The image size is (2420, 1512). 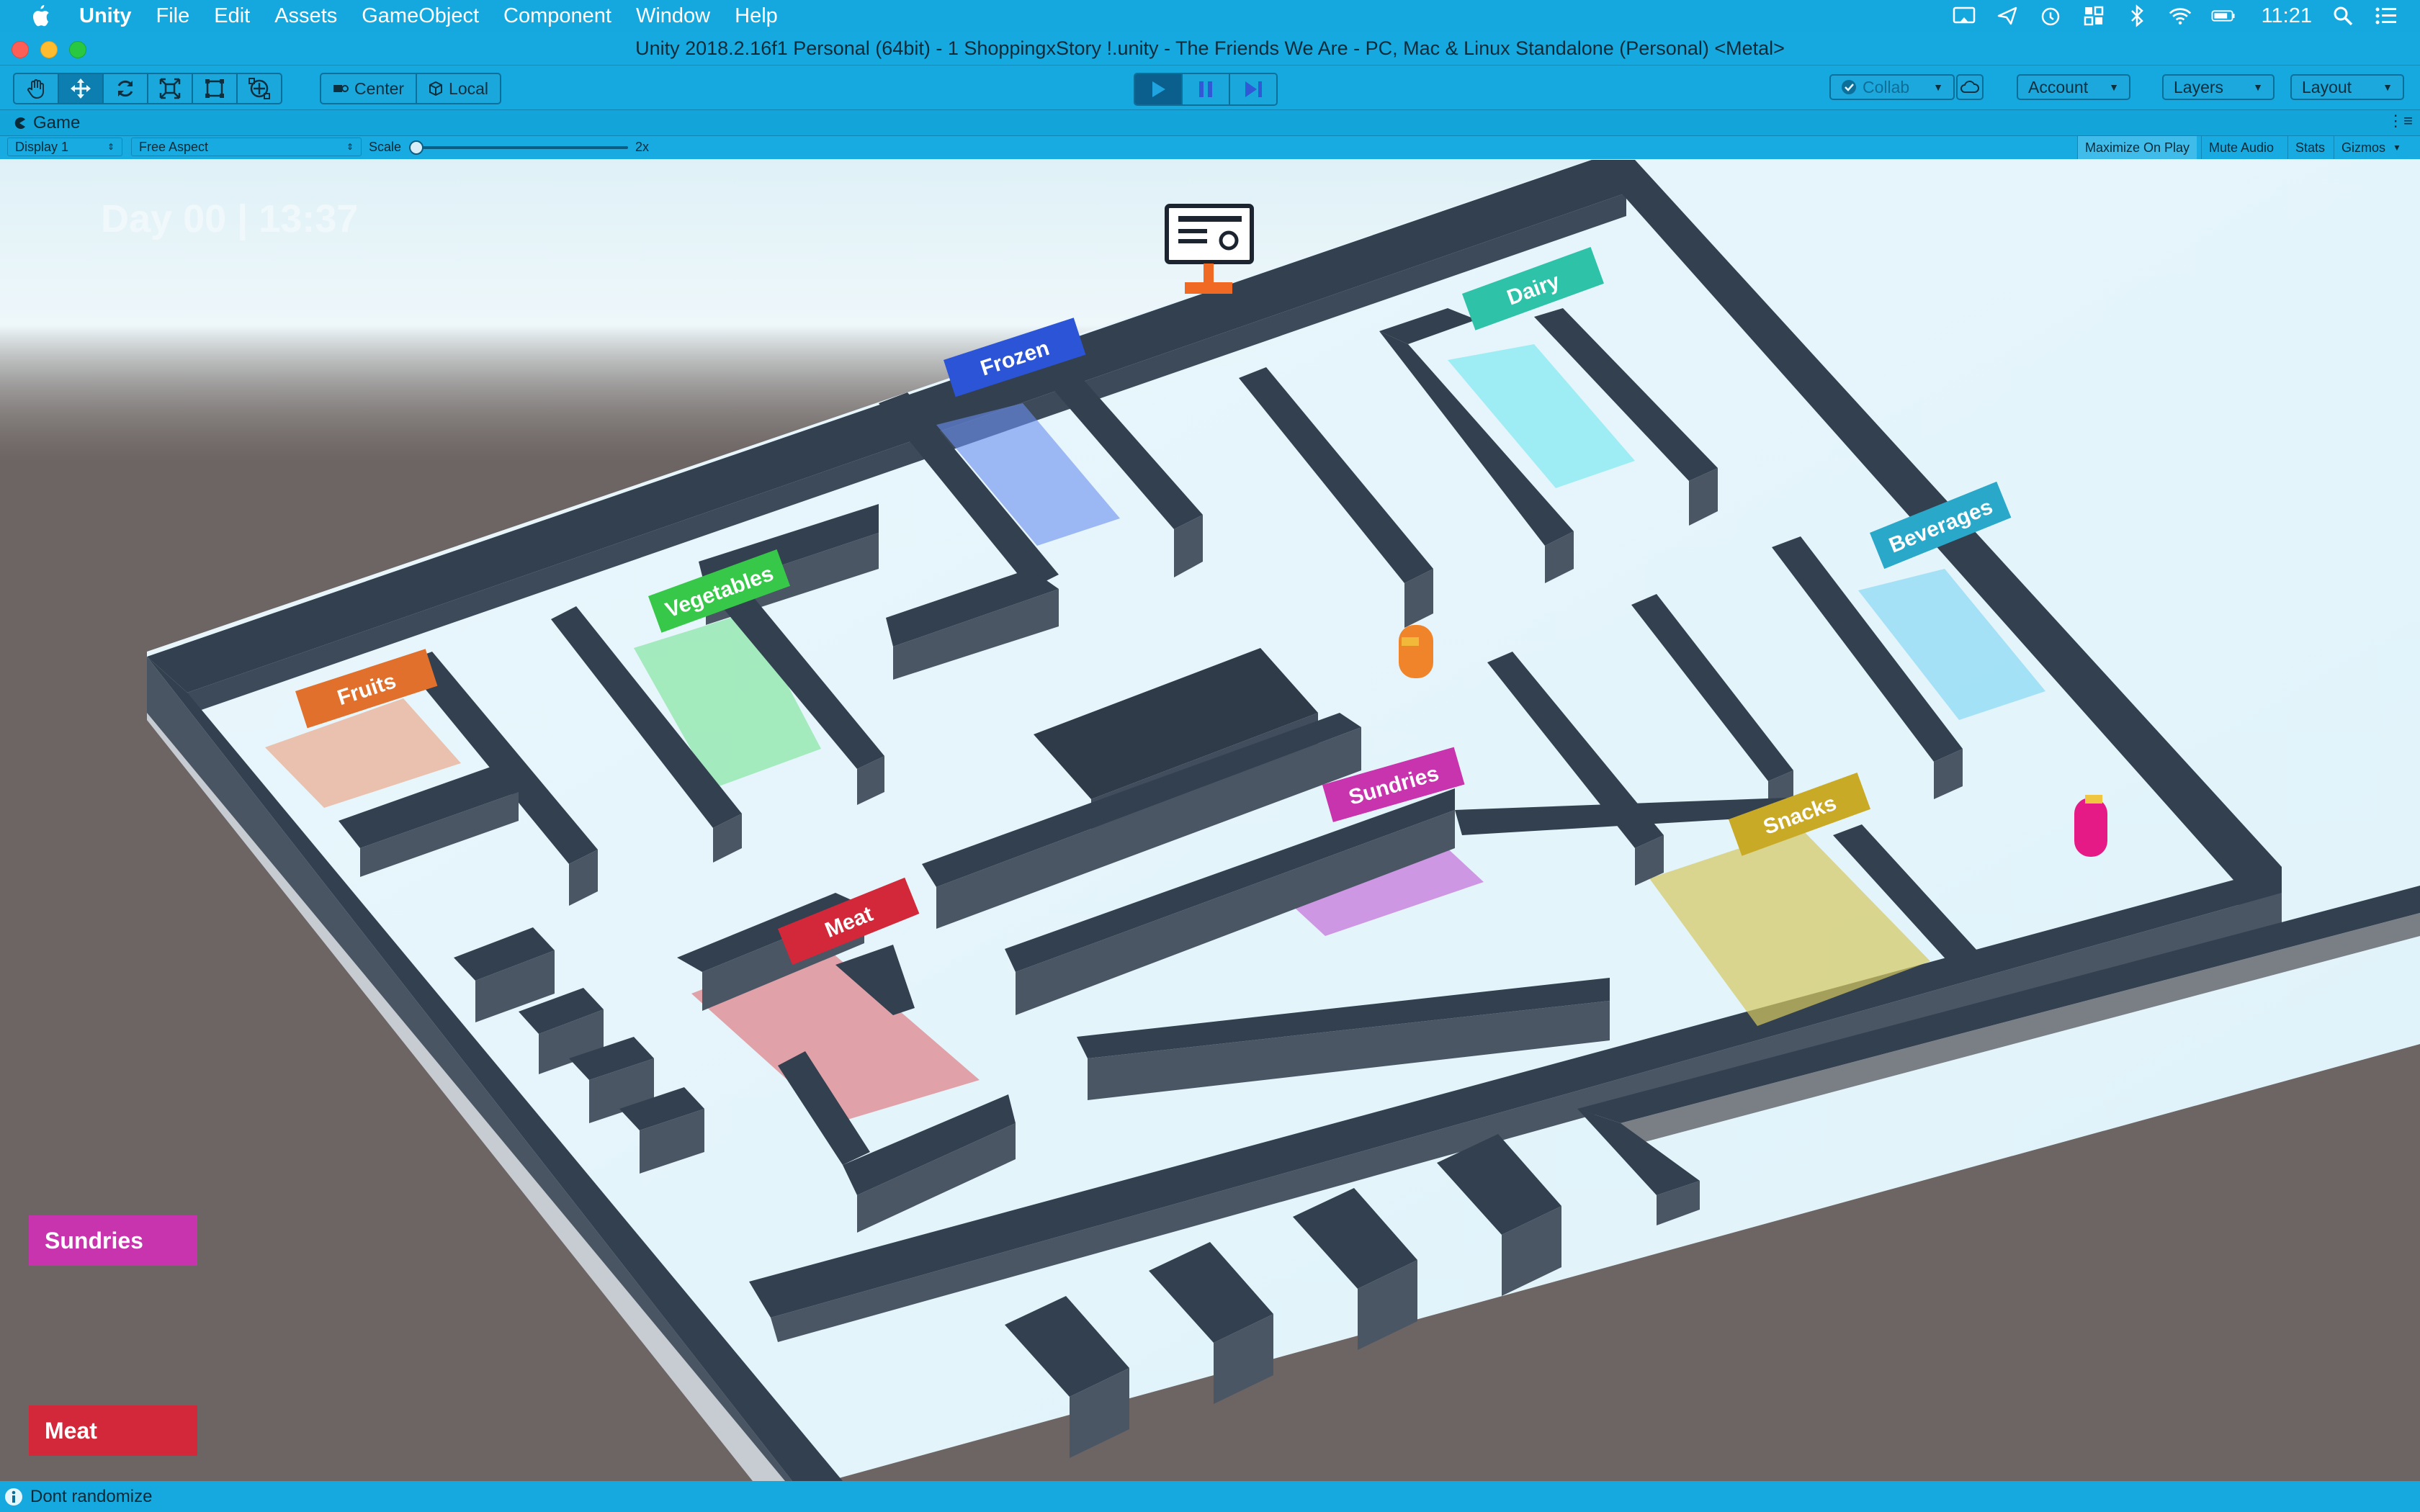 I want to click on layout-dropdown: Layout ▼, so click(x=2347, y=87).